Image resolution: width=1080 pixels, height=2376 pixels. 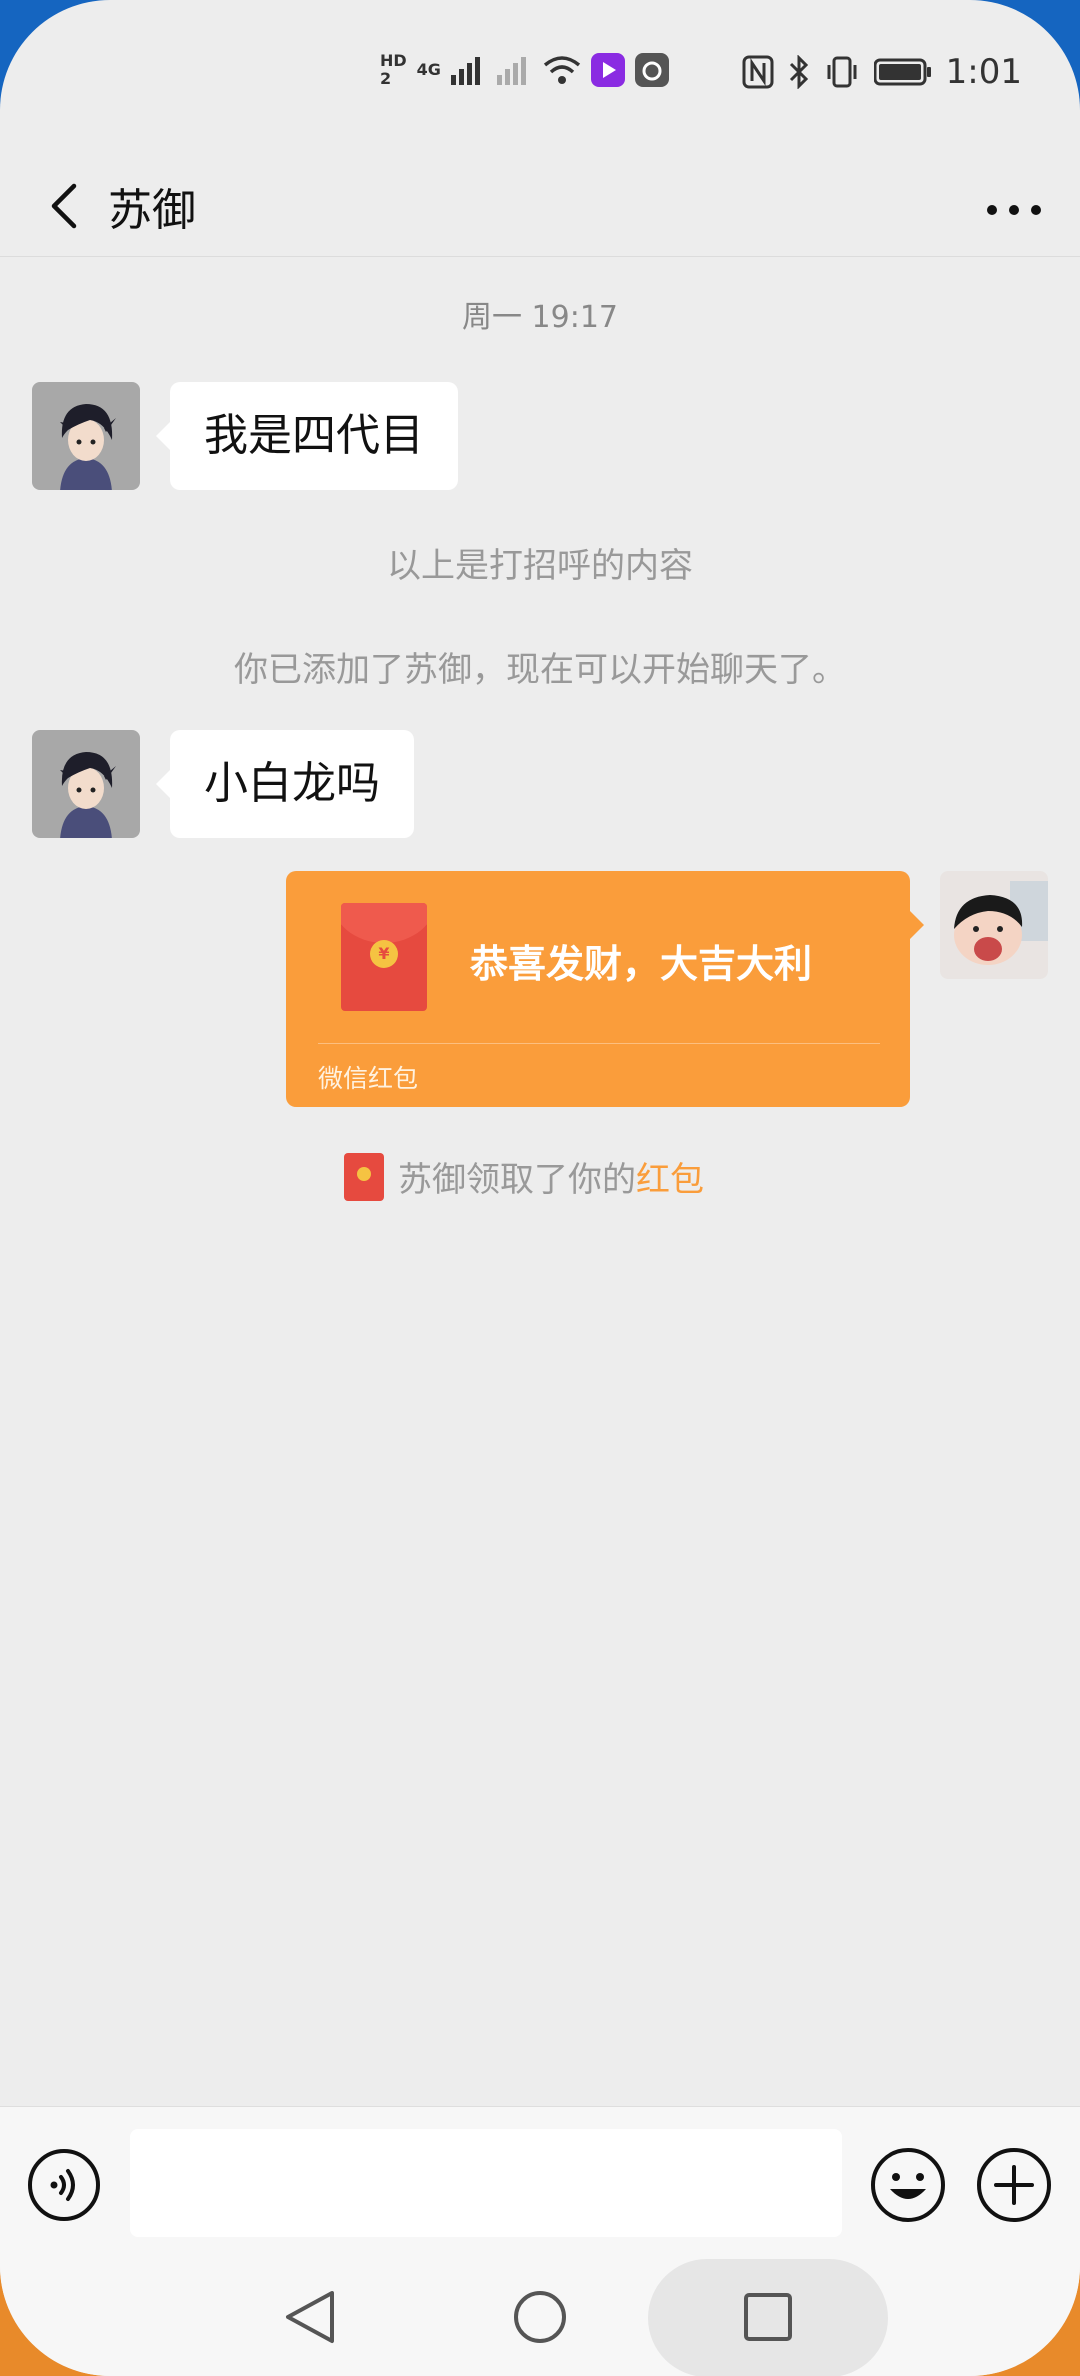 I want to click on status-bar: HD 2 4G 1:01, so click(x=540, y=75).